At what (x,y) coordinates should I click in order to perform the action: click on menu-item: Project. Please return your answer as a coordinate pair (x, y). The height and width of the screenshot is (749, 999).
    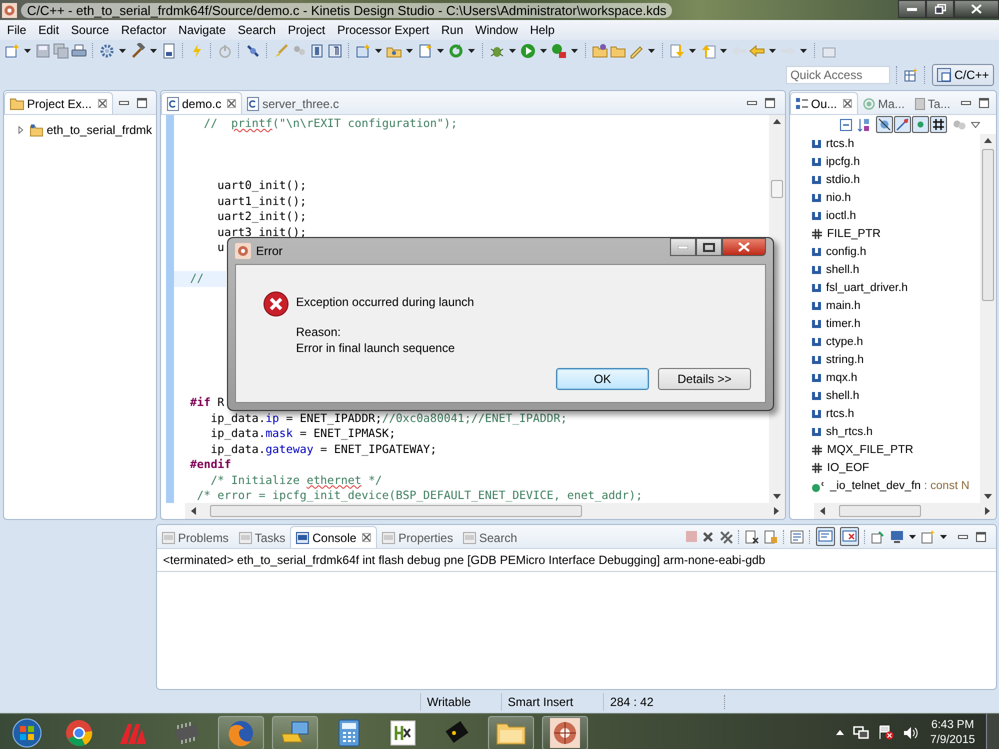
    Looking at the image, I should click on (307, 30).